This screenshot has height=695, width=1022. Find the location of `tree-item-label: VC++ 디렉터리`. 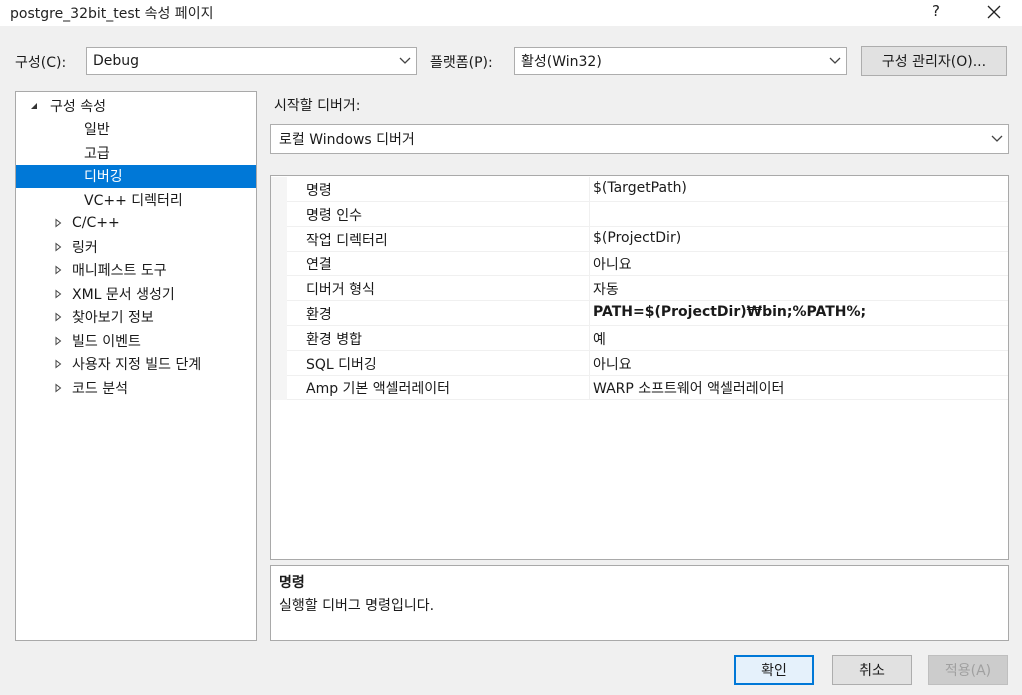

tree-item-label: VC++ 디렉터리 is located at coordinates (133, 200).